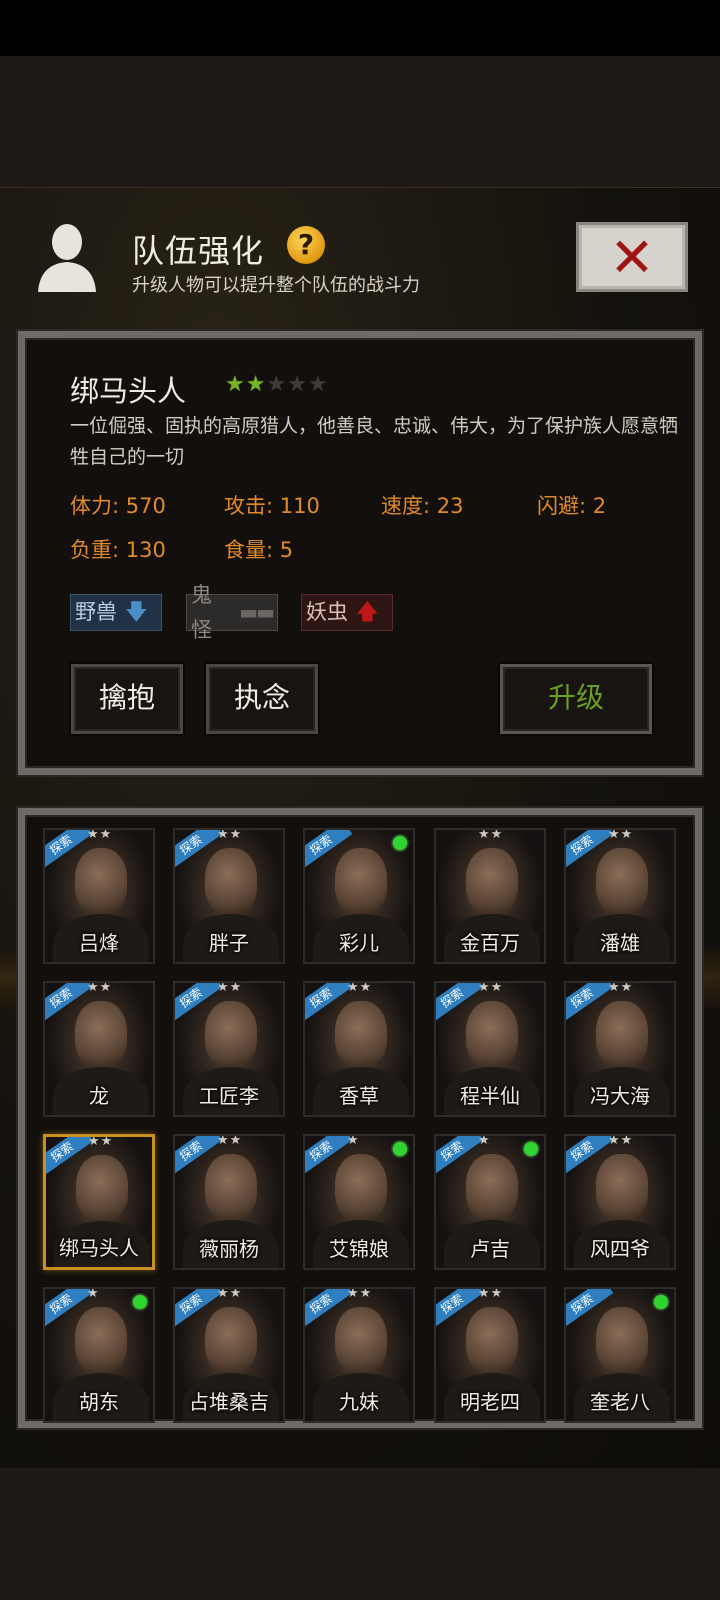  Describe the element at coordinates (306, 245) in the screenshot. I see `help-question-icon: ?` at that location.